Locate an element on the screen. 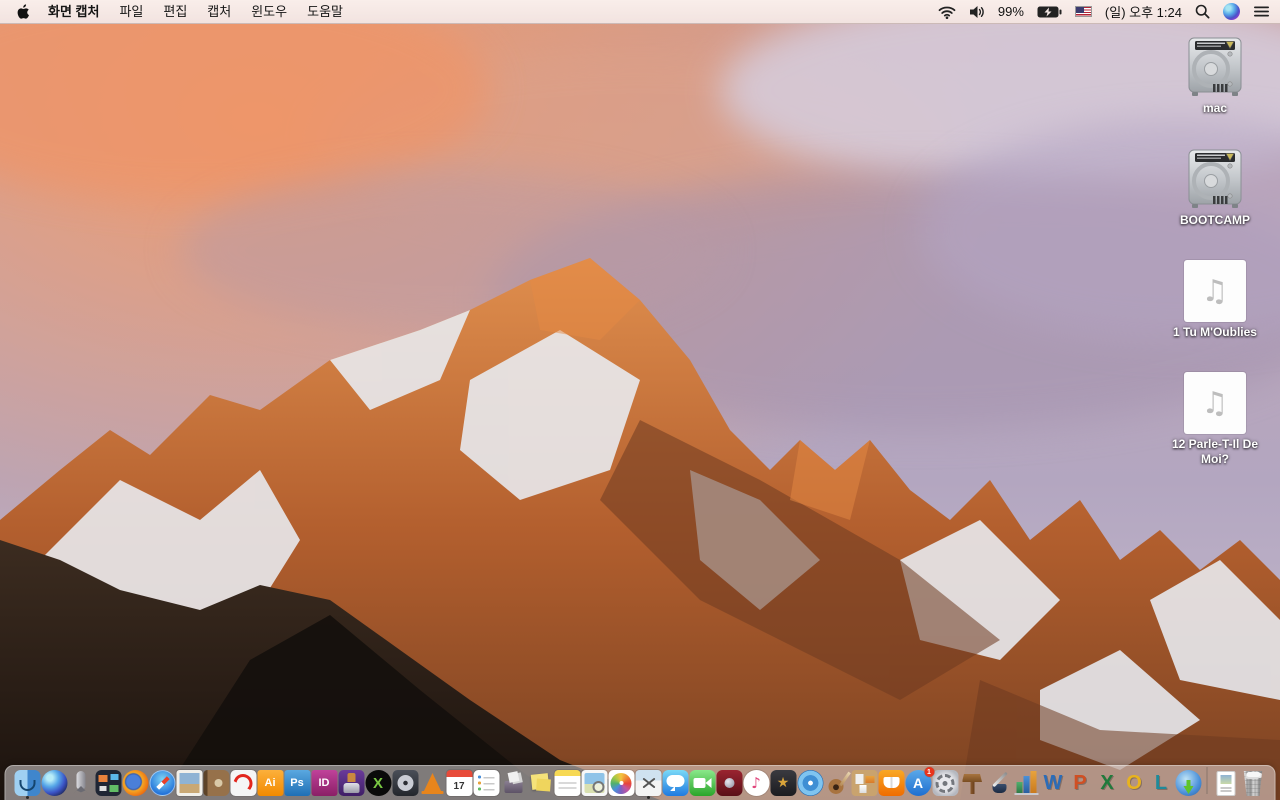 The width and height of the screenshot is (1280, 800). mail-icon is located at coordinates (189, 783).